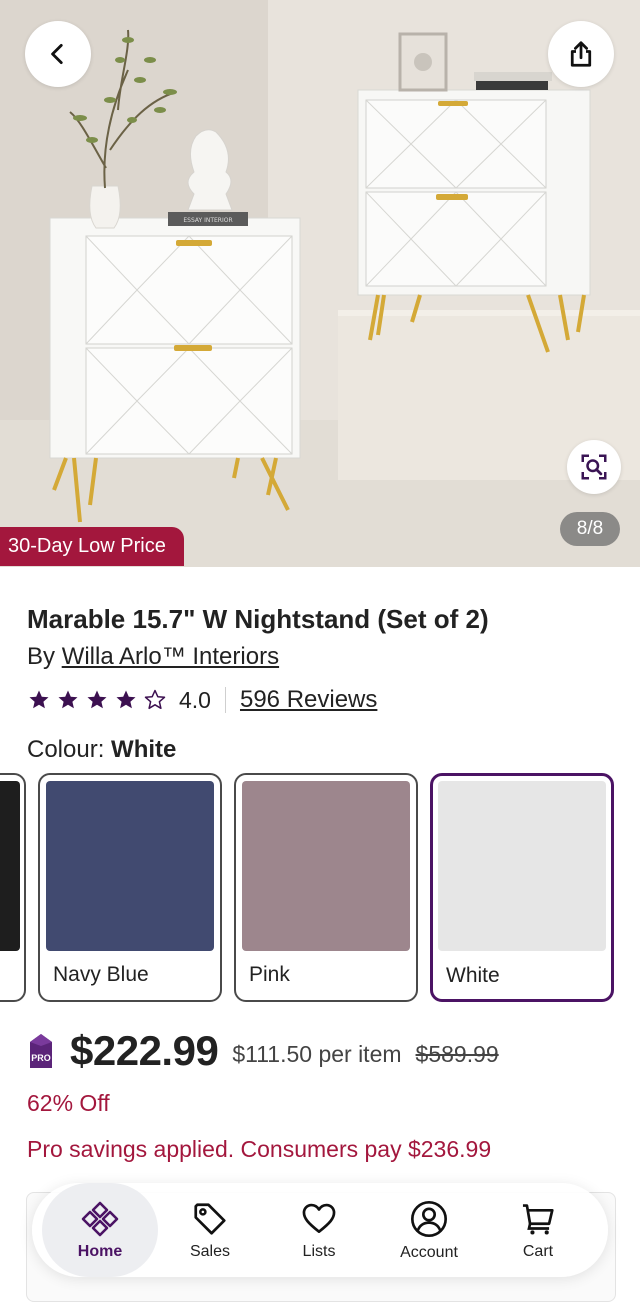  I want to click on swatch-navy-blue: Navy Blue, so click(130, 887).